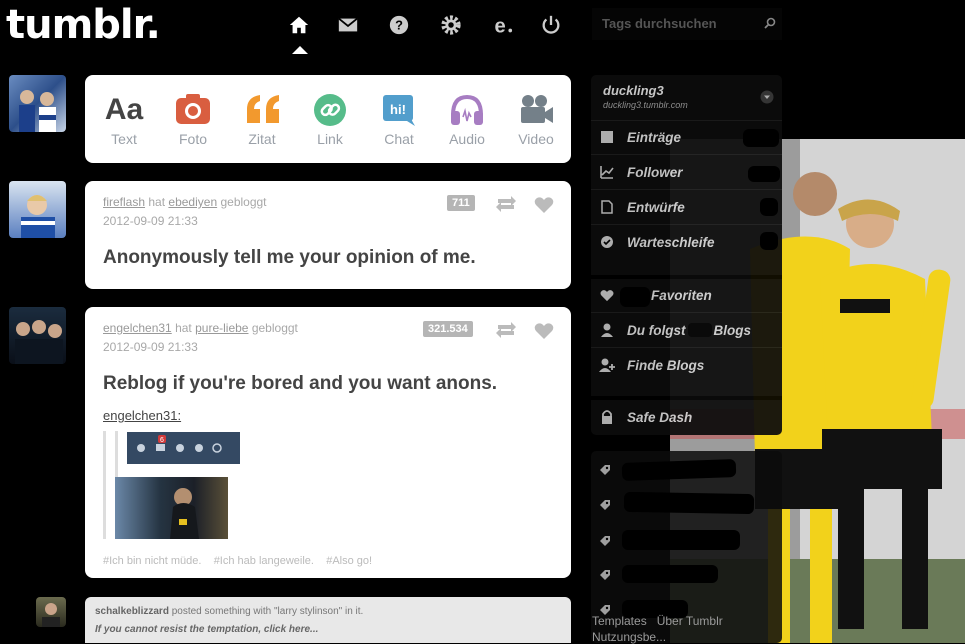  I want to click on sidebar-item-posts: Einträge, so click(640, 137).